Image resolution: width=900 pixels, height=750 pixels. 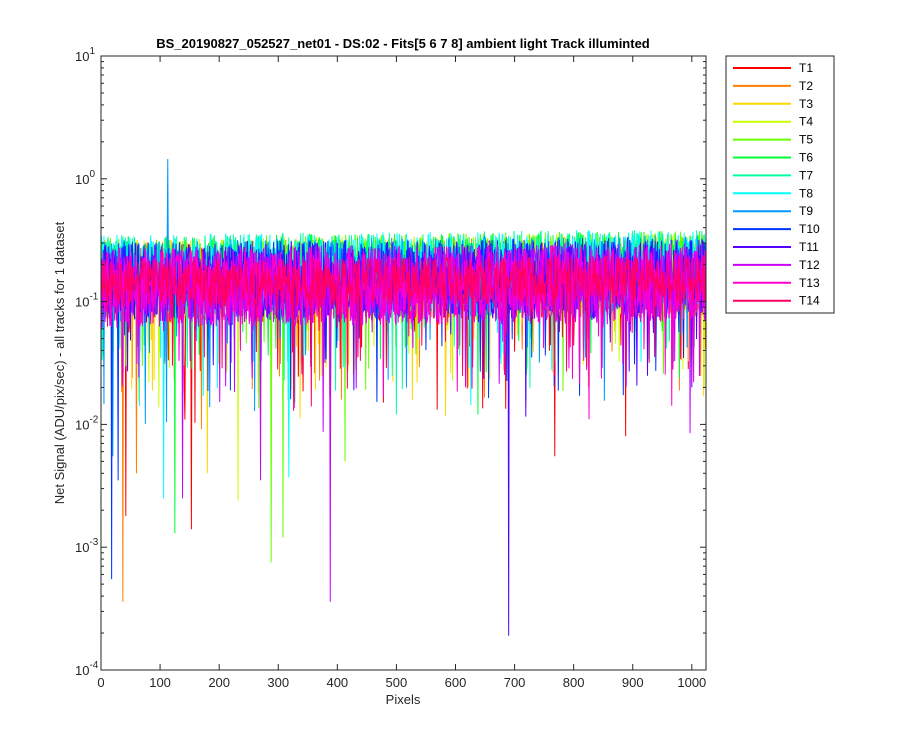 What do you see at coordinates (806, 211) in the screenshot?
I see `legend-label: T9` at bounding box center [806, 211].